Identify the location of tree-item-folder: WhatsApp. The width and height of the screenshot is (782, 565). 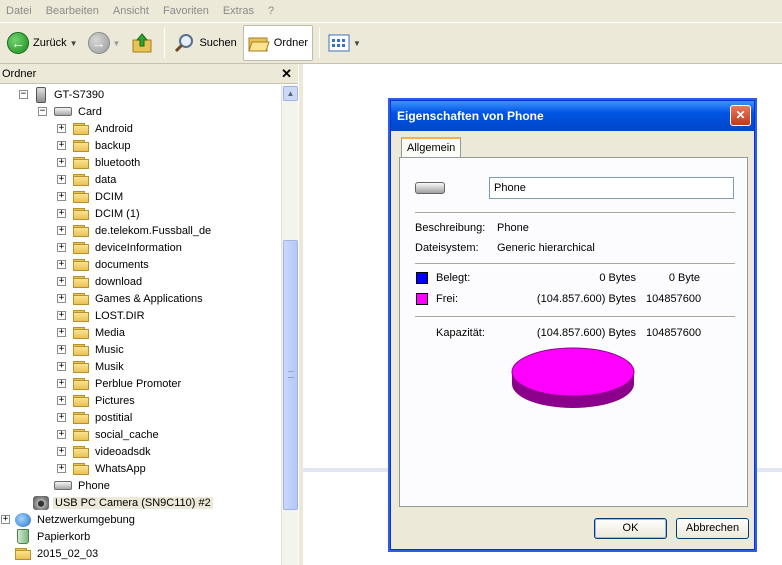
(110, 468).